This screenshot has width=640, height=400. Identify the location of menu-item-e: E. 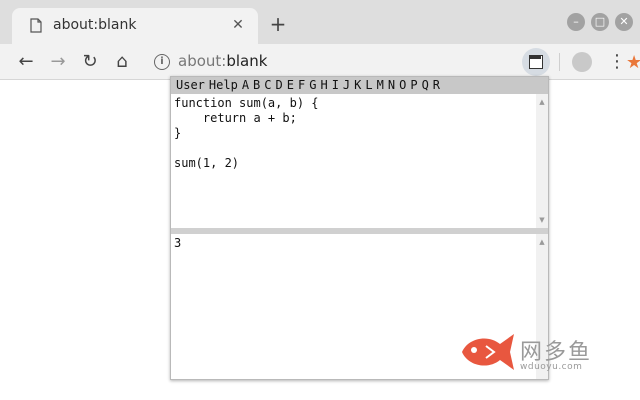
(290, 85).